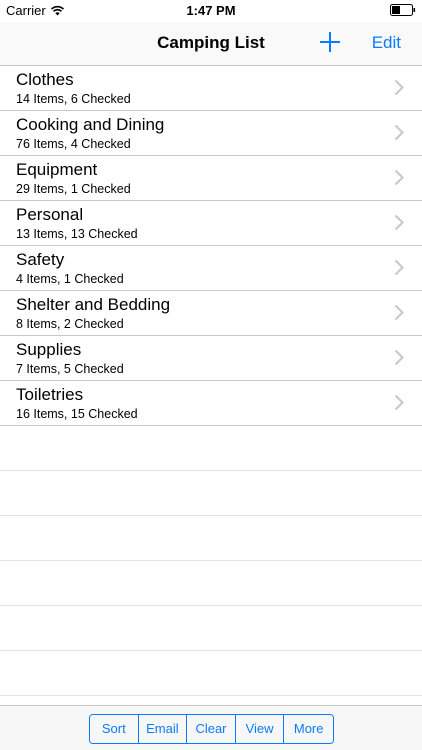  Describe the element at coordinates (70, 369) in the screenshot. I see `list-item-subtitle: 7 Items, 5 Checked` at that location.